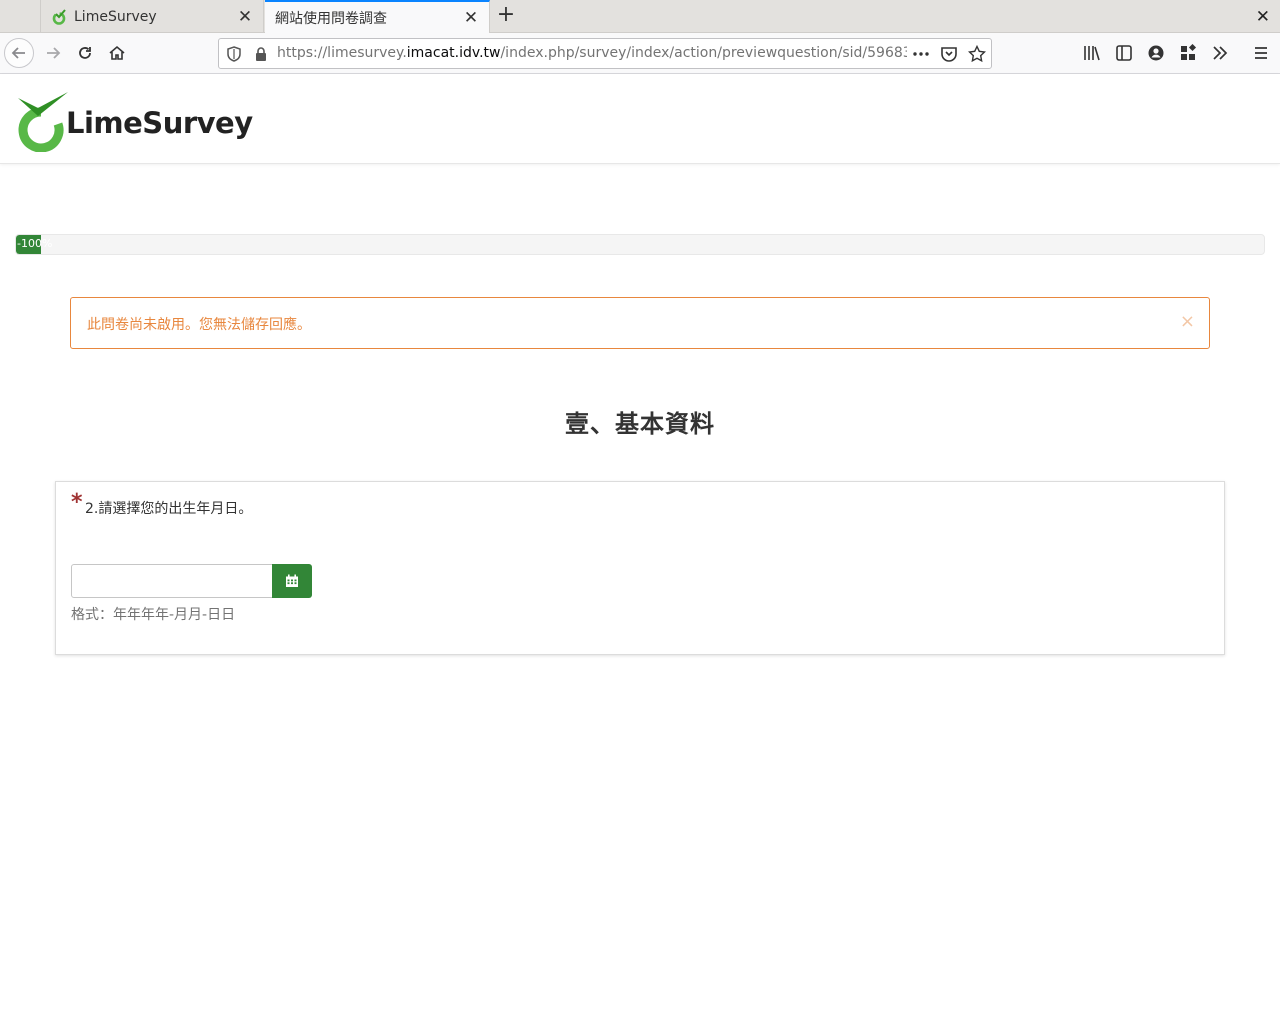 The width and height of the screenshot is (1280, 1024). Describe the element at coordinates (640, 17) in the screenshot. I see `tab-bar: LimeSurvey ✕ 網站使用問卷調查 ✕ + ✕` at that location.